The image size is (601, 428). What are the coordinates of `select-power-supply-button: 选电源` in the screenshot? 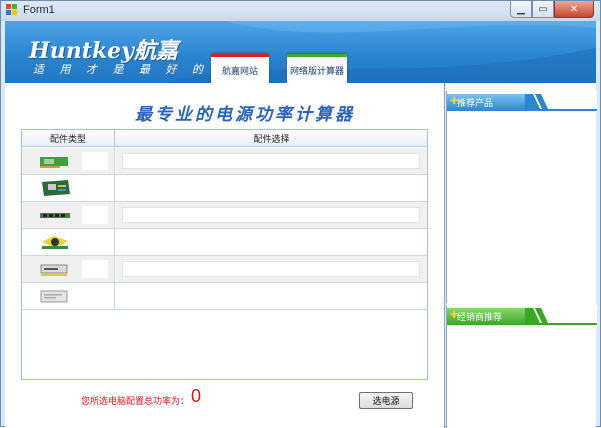 It's located at (386, 400).